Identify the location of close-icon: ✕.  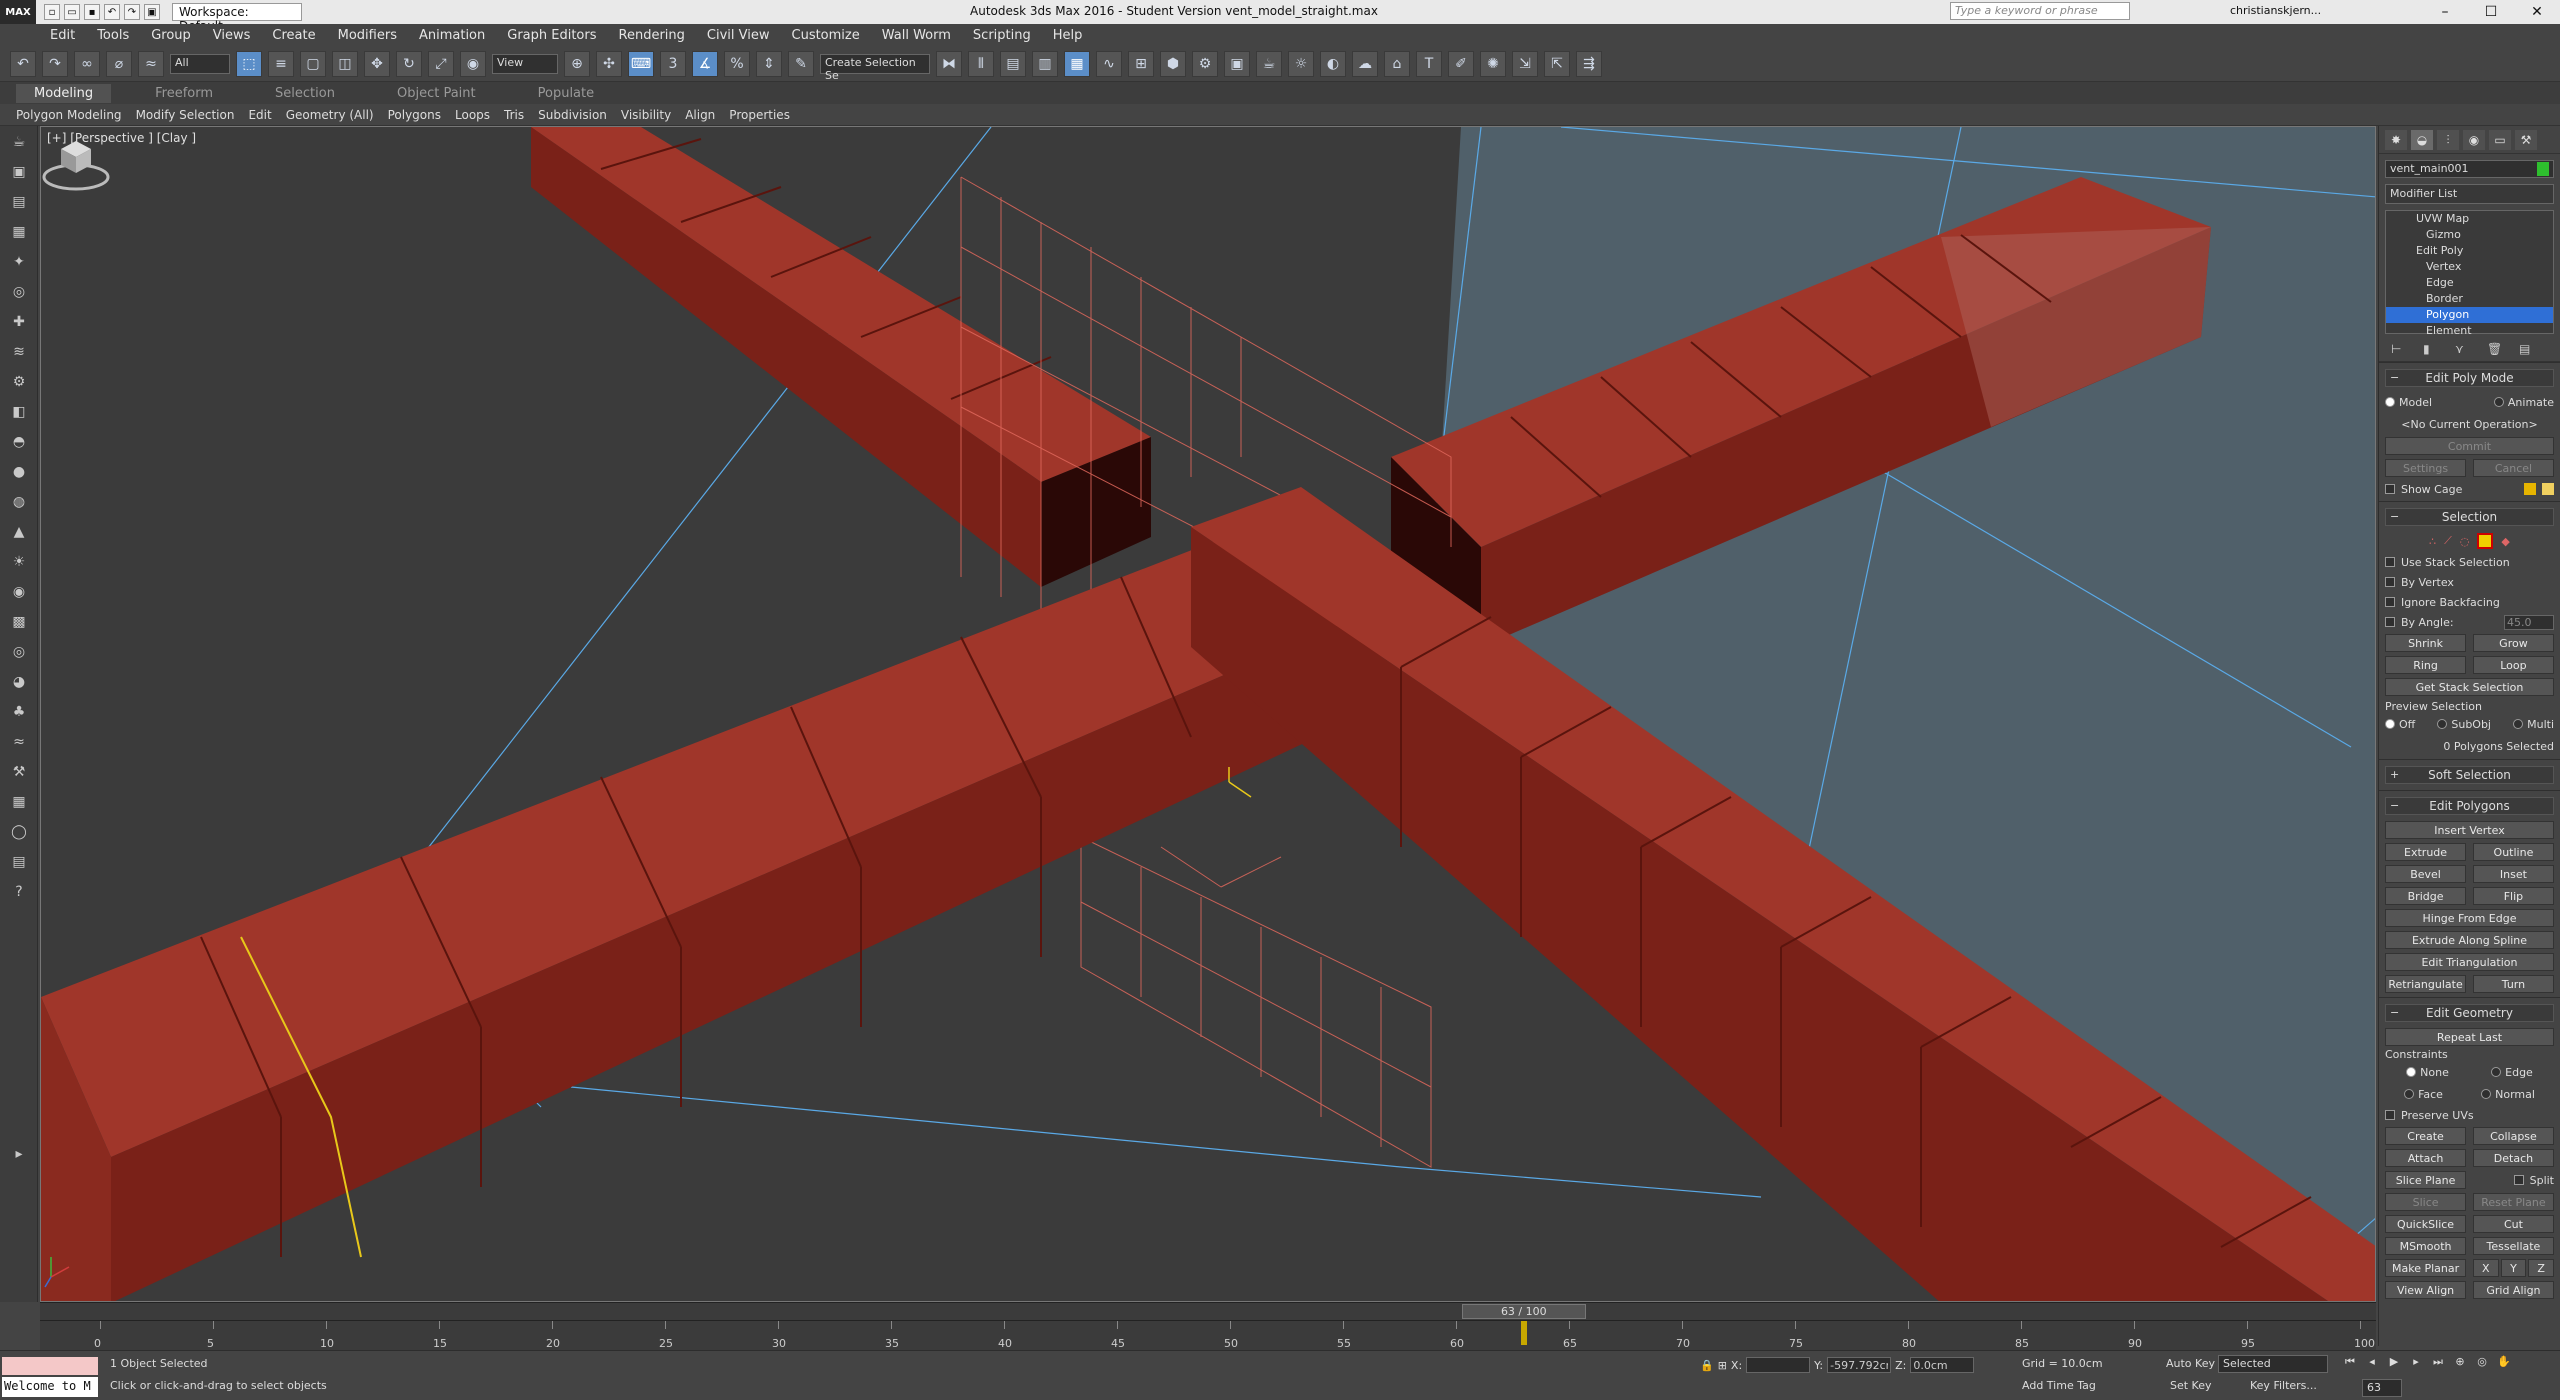
(2537, 12).